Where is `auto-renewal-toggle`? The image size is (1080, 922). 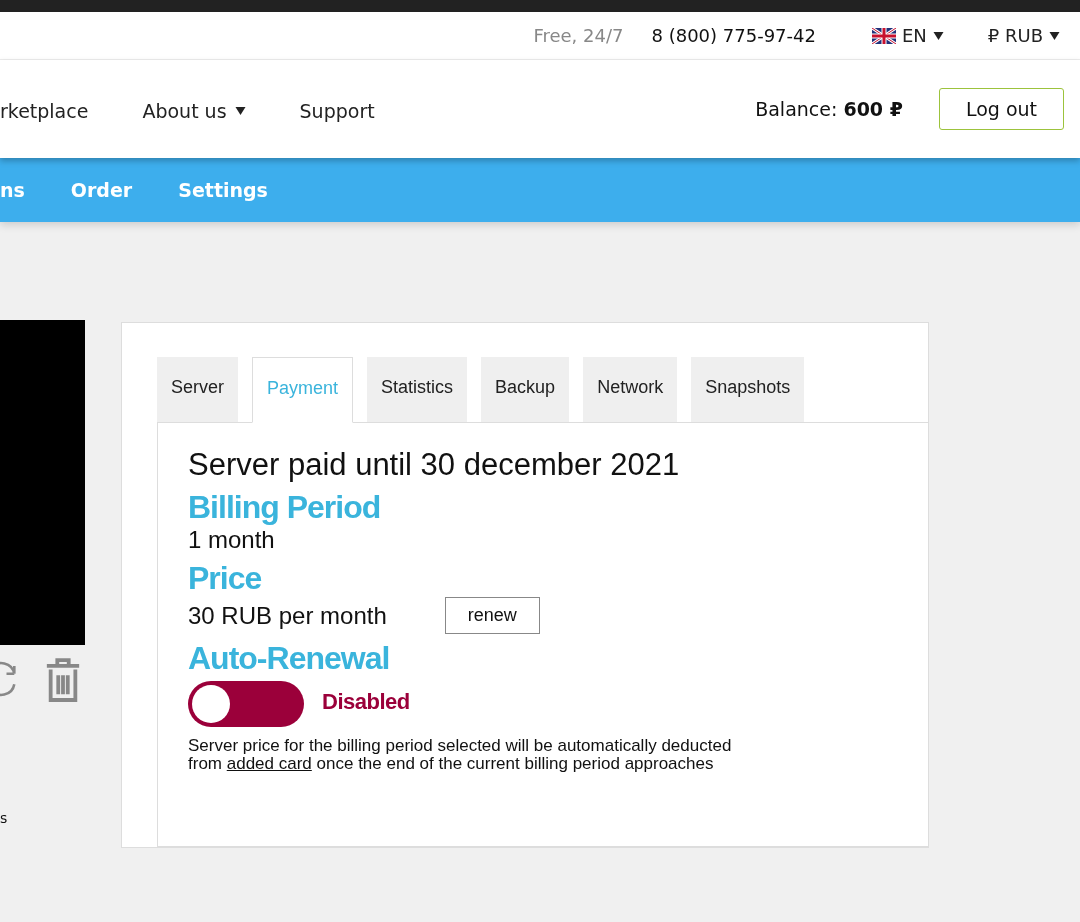 auto-renewal-toggle is located at coordinates (246, 704).